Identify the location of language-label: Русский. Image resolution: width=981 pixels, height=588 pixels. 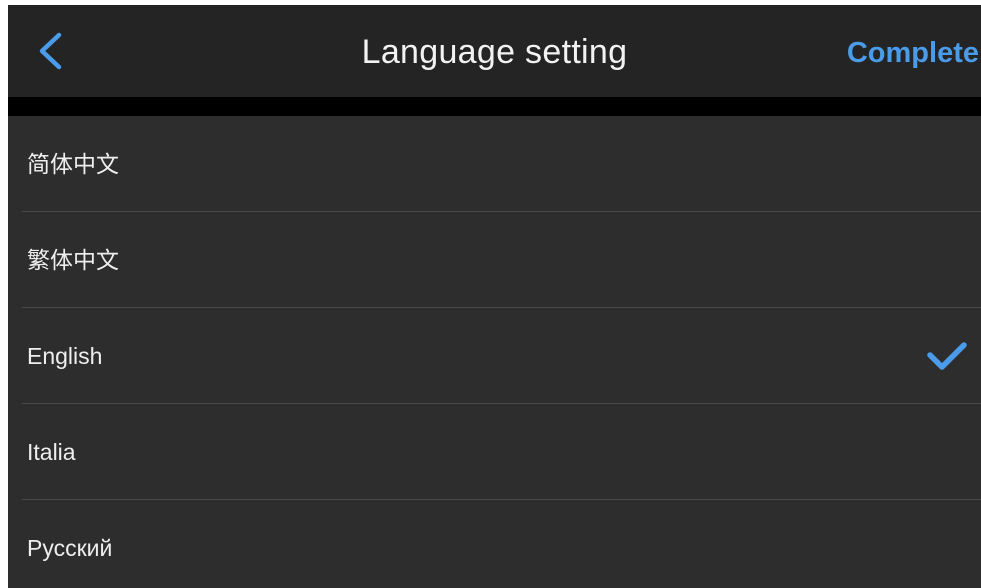
(70, 548).